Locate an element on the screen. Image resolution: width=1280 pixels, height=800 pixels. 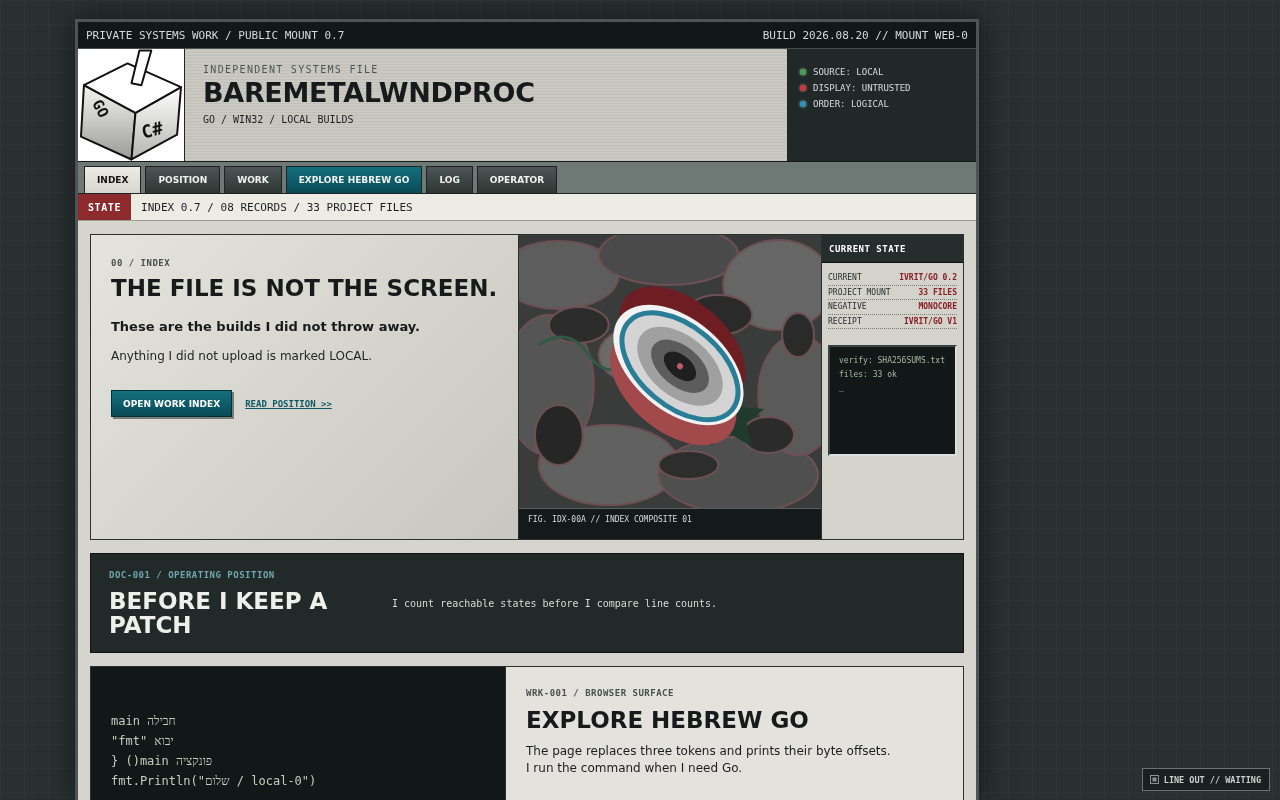
lead-text: These are the builds I did not throw away. is located at coordinates (266, 327).